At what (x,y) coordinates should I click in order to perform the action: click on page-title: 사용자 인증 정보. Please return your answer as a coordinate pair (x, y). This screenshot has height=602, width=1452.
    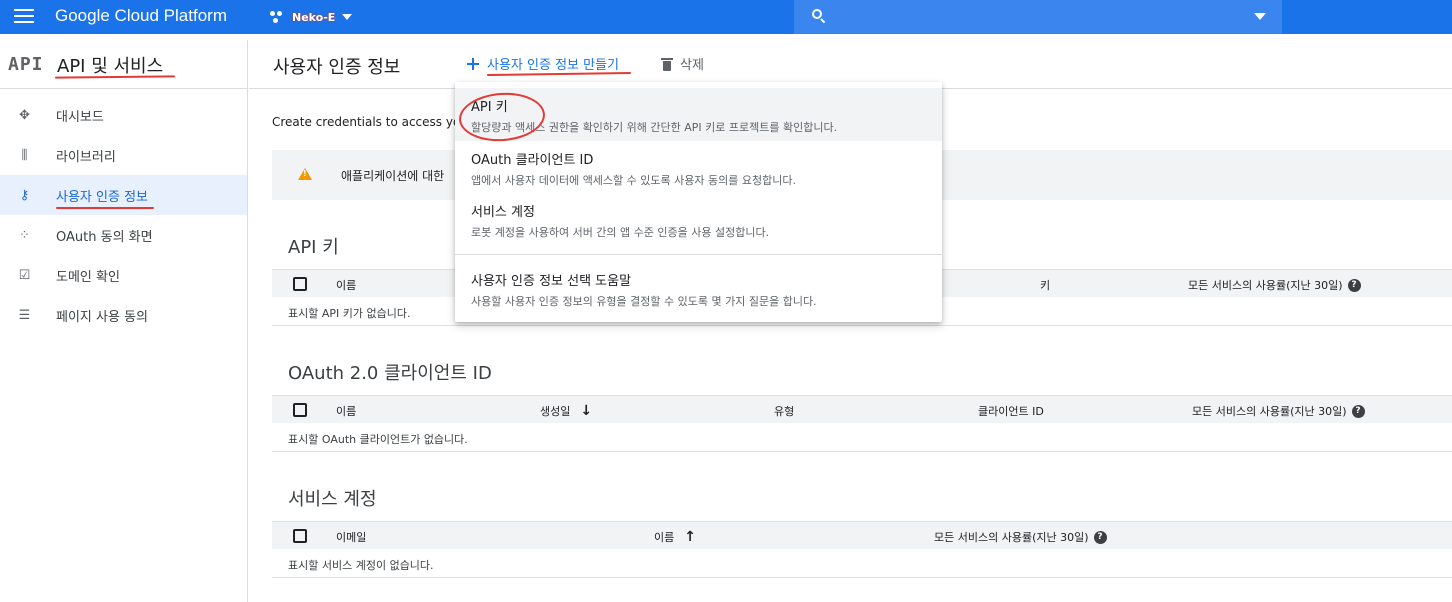
    Looking at the image, I should click on (337, 67).